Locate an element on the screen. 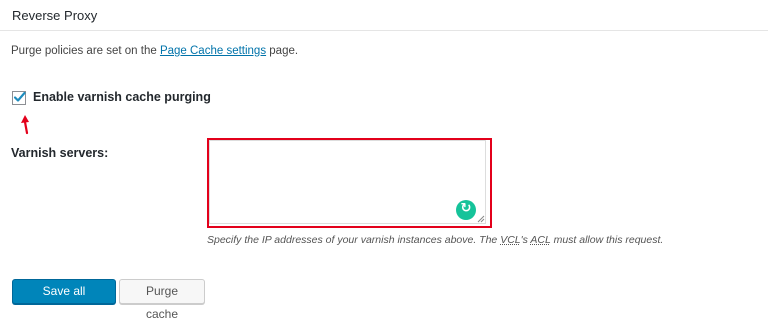 The height and width of the screenshot is (329, 768). enable-varnish-checkbox is located at coordinates (19, 98).